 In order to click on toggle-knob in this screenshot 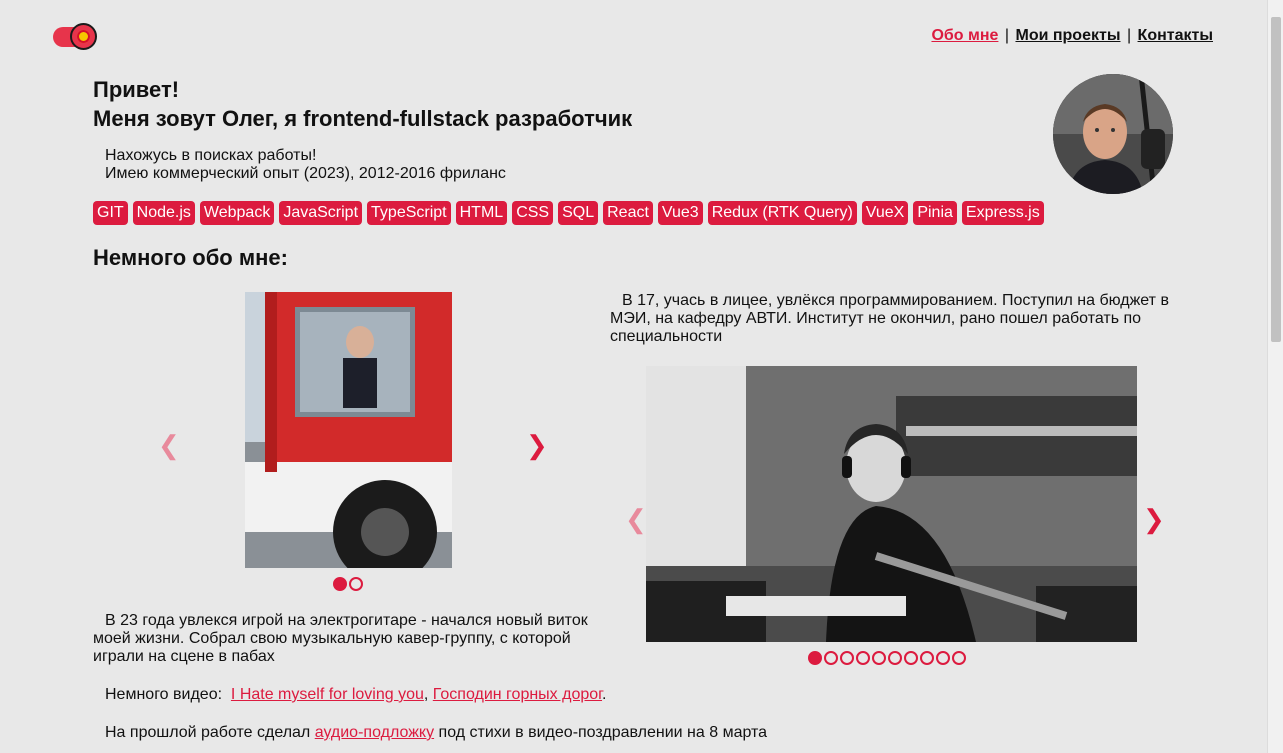, I will do `click(83, 36)`.